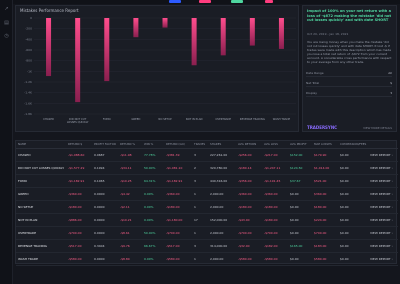 The height and width of the screenshot is (284, 400). I want to click on column-header: AVG RETURN, so click(249, 145).